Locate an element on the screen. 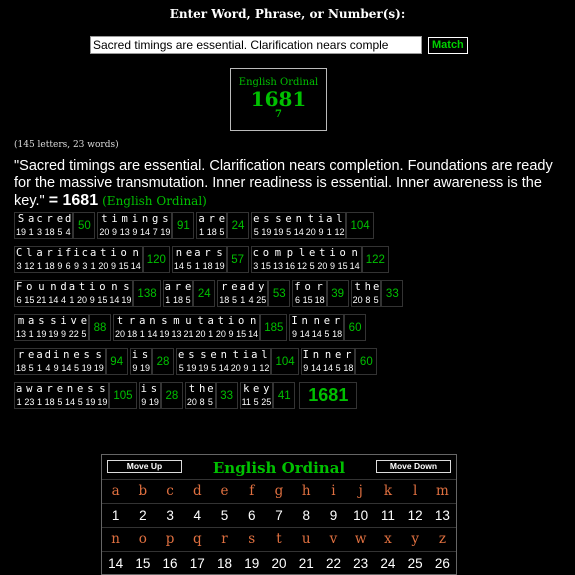 The image size is (575, 575). cipher-letter: i is located at coordinates (333, 491).